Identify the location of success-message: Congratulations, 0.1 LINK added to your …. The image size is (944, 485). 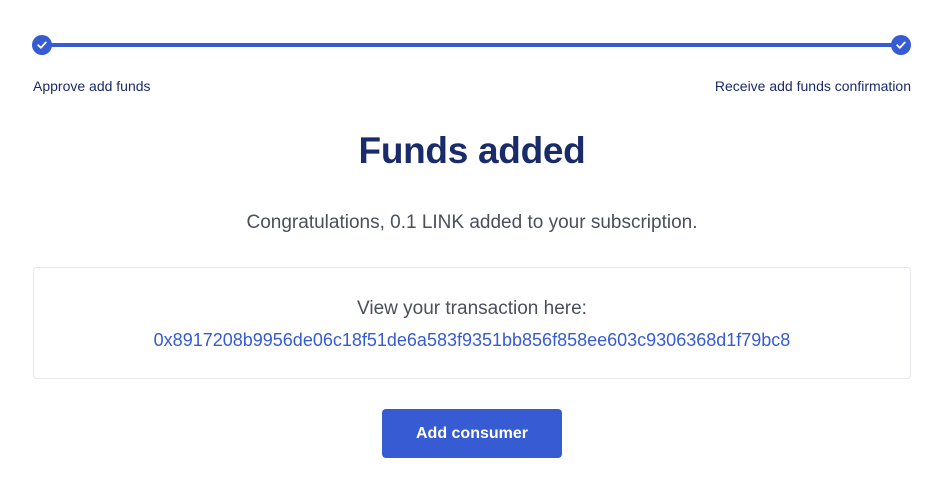
(472, 222).